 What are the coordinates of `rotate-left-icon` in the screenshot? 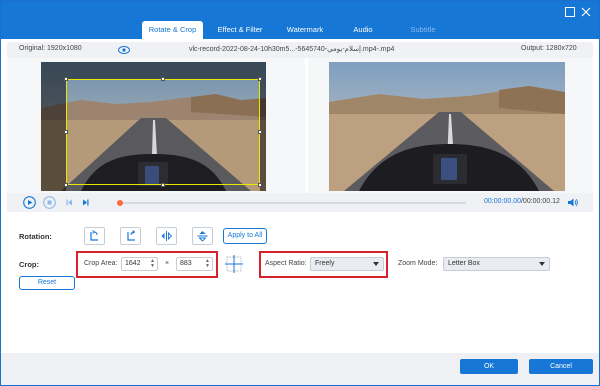 It's located at (94, 235).